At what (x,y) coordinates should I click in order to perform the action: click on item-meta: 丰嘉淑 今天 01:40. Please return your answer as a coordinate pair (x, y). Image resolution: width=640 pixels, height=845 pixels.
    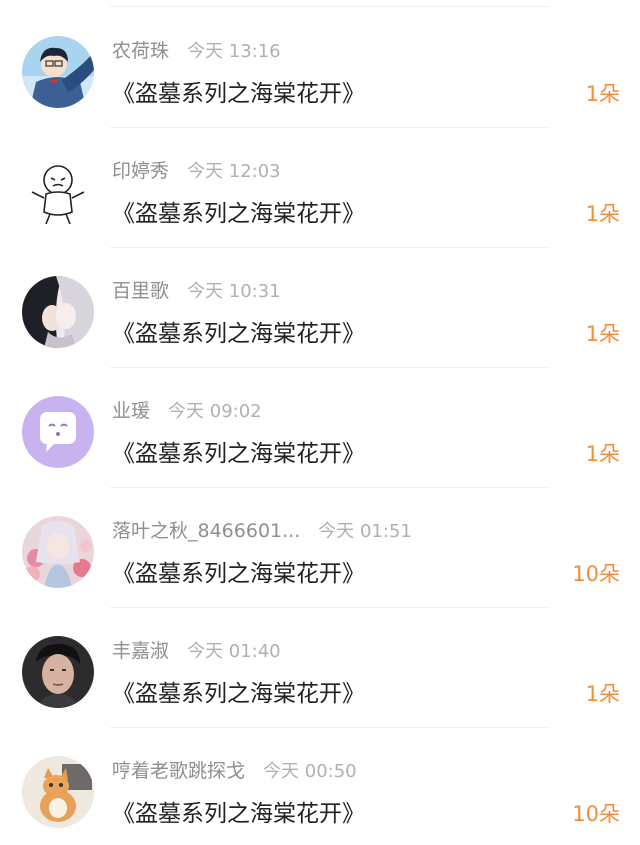
    Looking at the image, I should click on (196, 650).